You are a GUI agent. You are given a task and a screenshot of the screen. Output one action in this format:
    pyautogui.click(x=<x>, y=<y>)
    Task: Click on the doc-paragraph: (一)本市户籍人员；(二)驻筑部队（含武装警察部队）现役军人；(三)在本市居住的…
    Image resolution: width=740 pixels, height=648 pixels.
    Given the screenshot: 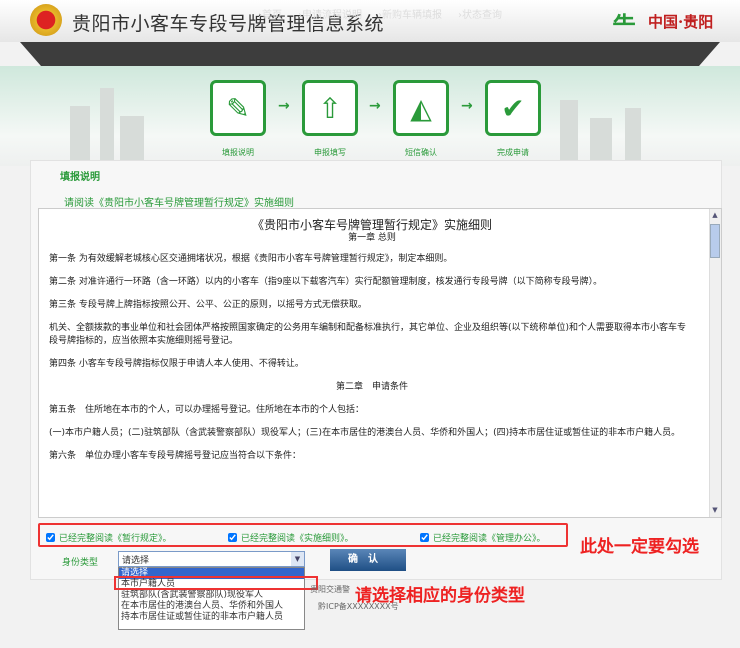 What is the action you would take?
    pyautogui.click(x=365, y=433)
    